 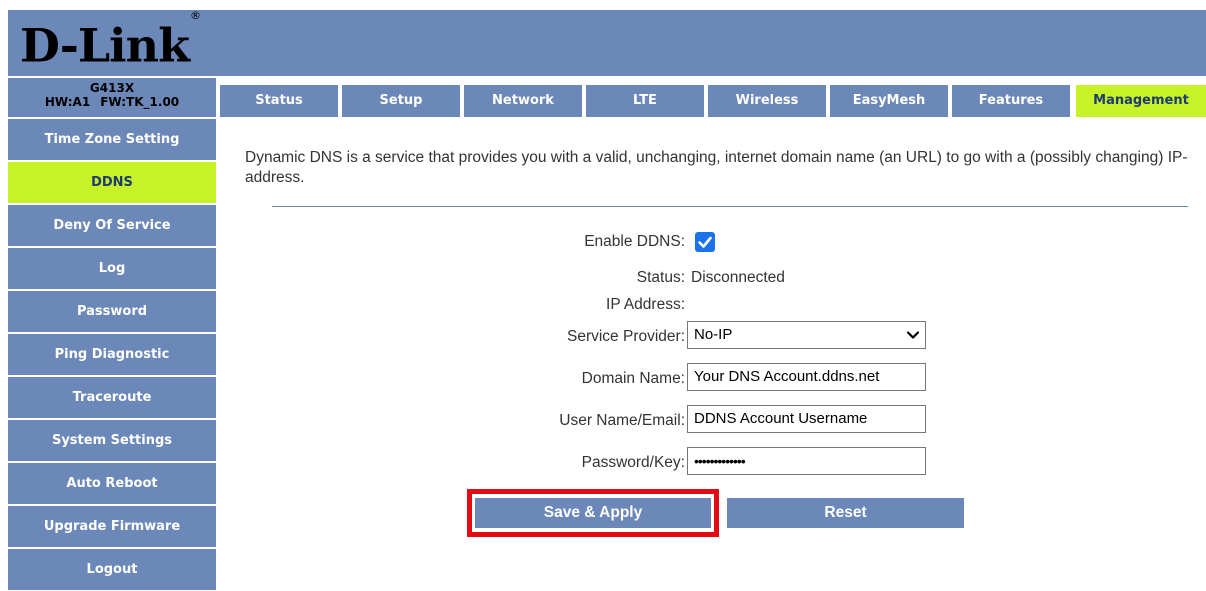 I want to click on checkmark-icon, so click(x=705, y=242).